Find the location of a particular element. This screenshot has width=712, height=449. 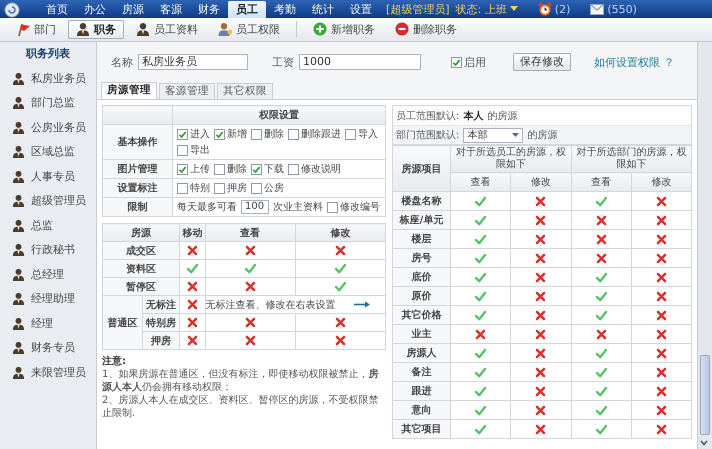

sidebar-item: 经理助理 is located at coordinates (48, 298).